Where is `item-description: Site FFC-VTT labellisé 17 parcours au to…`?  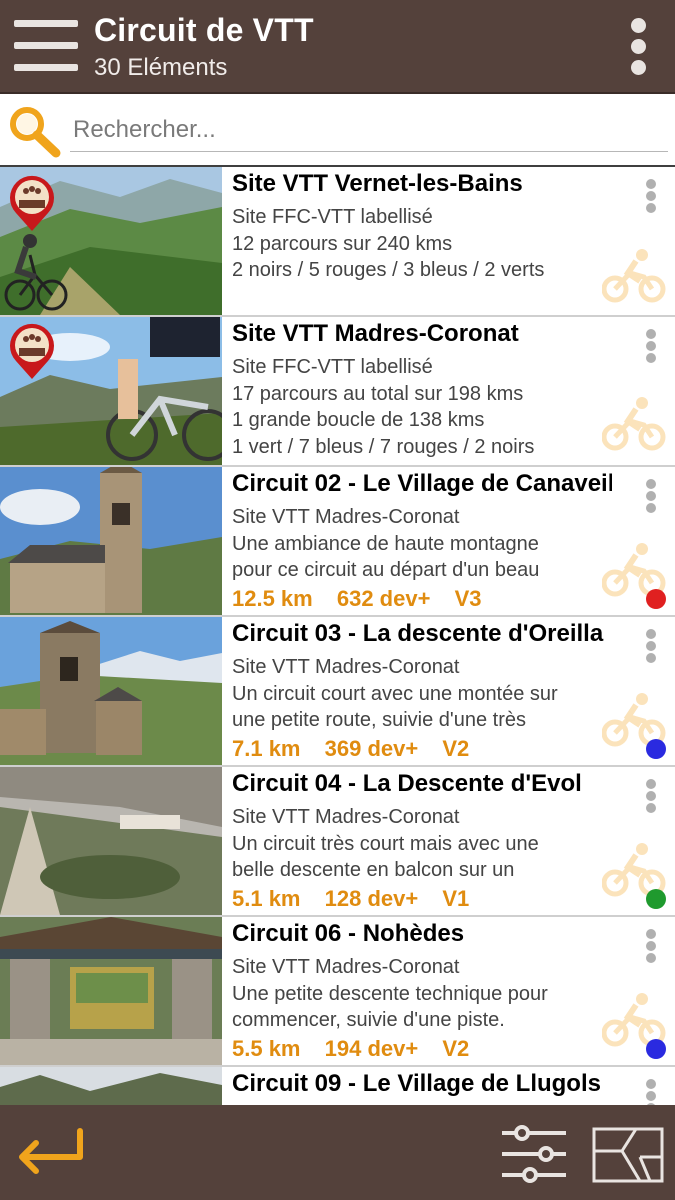
item-description: Site FFC-VTT labellisé 17 parcours au to… is located at coordinates (422, 407).